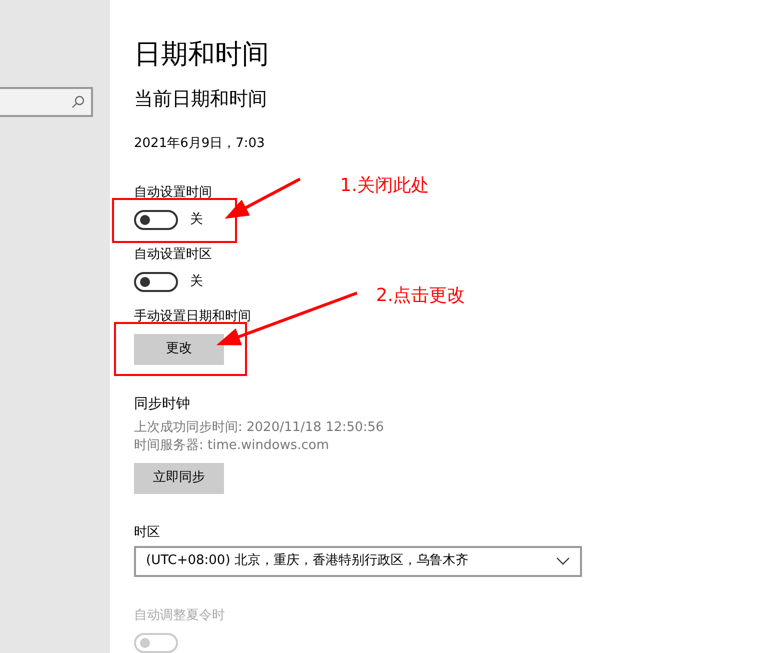 The height and width of the screenshot is (653, 775). Describe the element at coordinates (46, 102) in the screenshot. I see `search-field` at that location.